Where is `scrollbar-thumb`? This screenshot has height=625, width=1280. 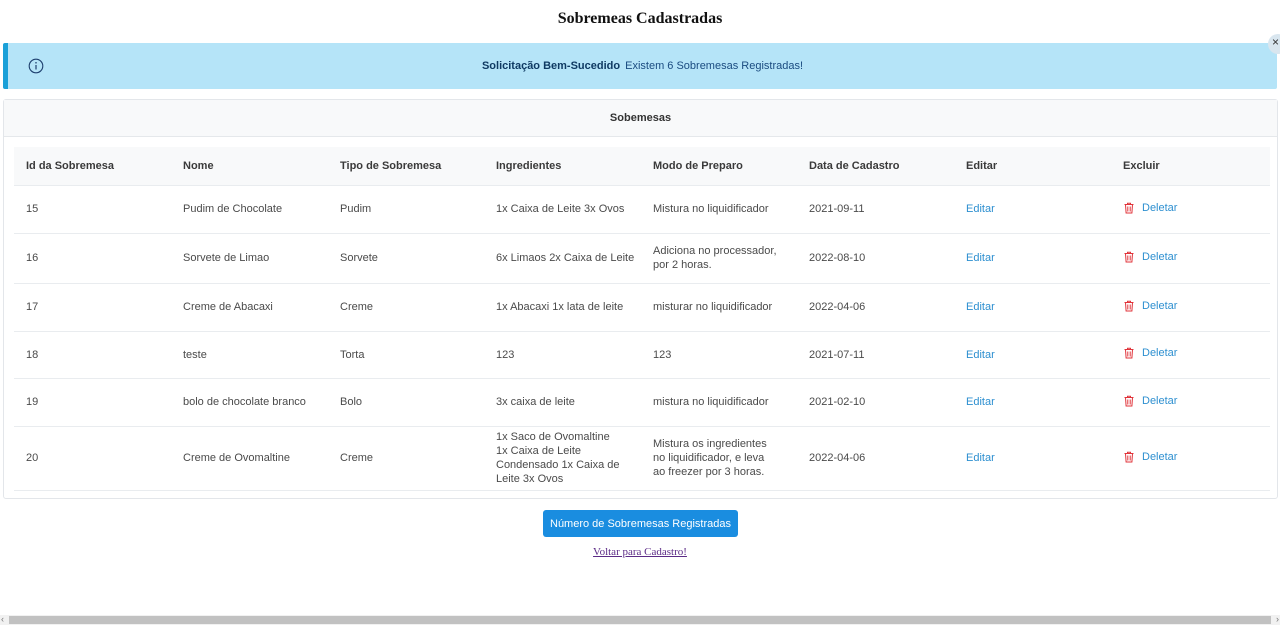 scrollbar-thumb is located at coordinates (640, 620).